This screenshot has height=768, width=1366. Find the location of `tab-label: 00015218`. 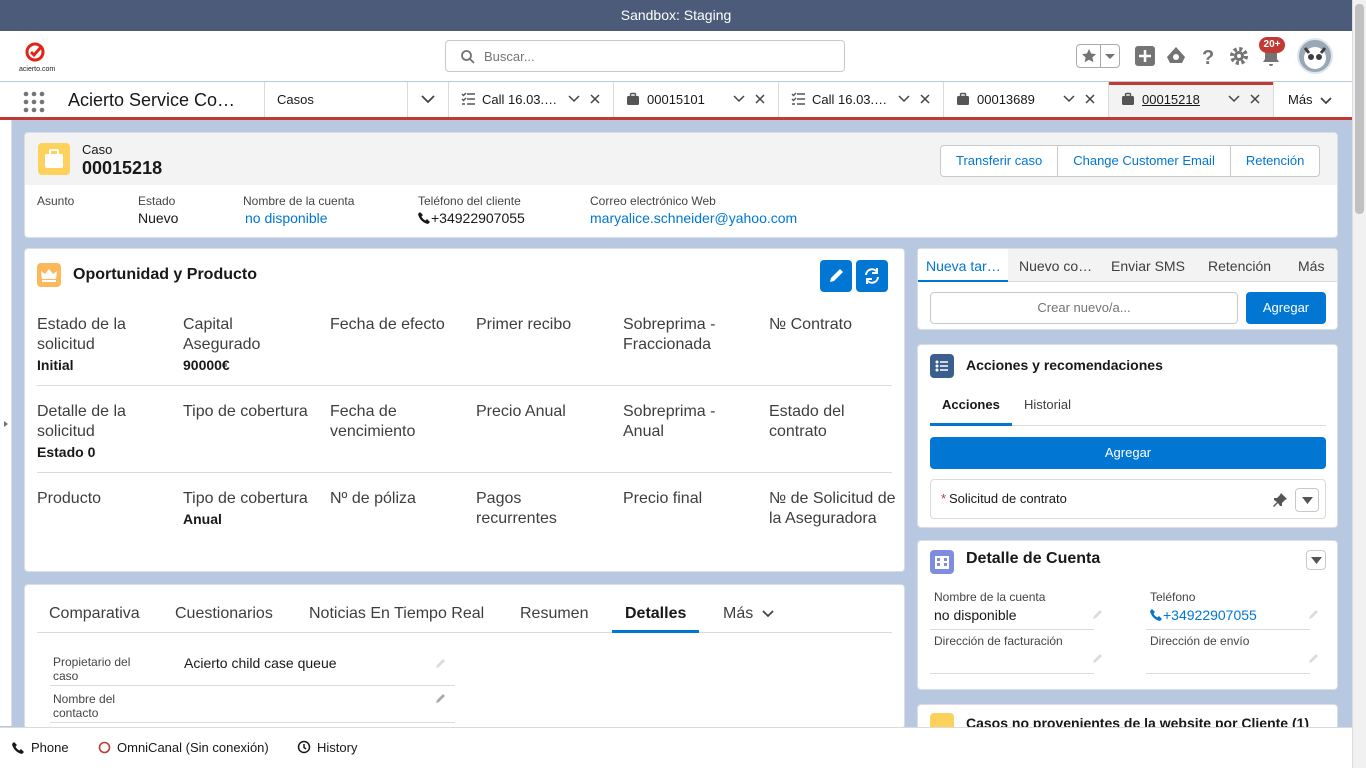

tab-label: 00015218 is located at coordinates (1171, 99).